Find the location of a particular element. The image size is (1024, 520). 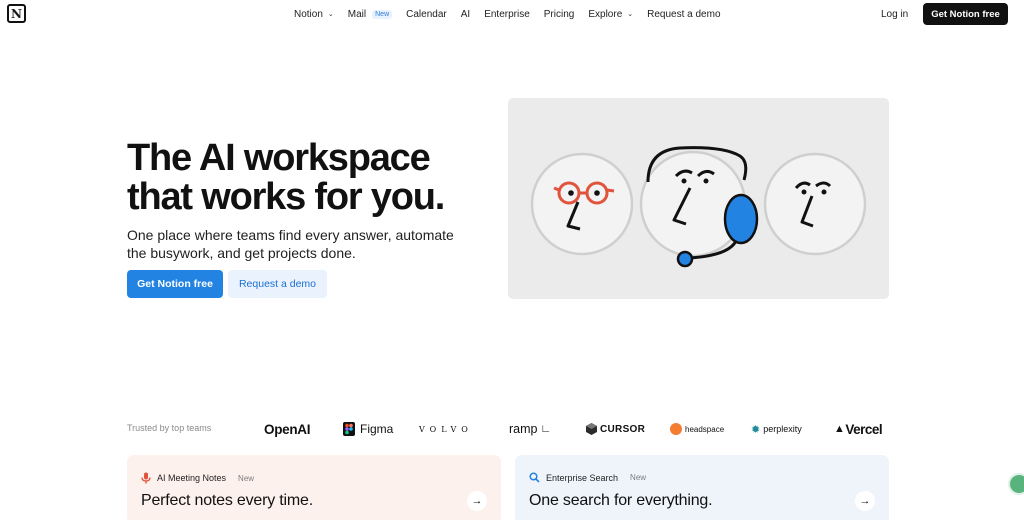

perplexity-logo: ✹ perplexity is located at coordinates (776, 429).